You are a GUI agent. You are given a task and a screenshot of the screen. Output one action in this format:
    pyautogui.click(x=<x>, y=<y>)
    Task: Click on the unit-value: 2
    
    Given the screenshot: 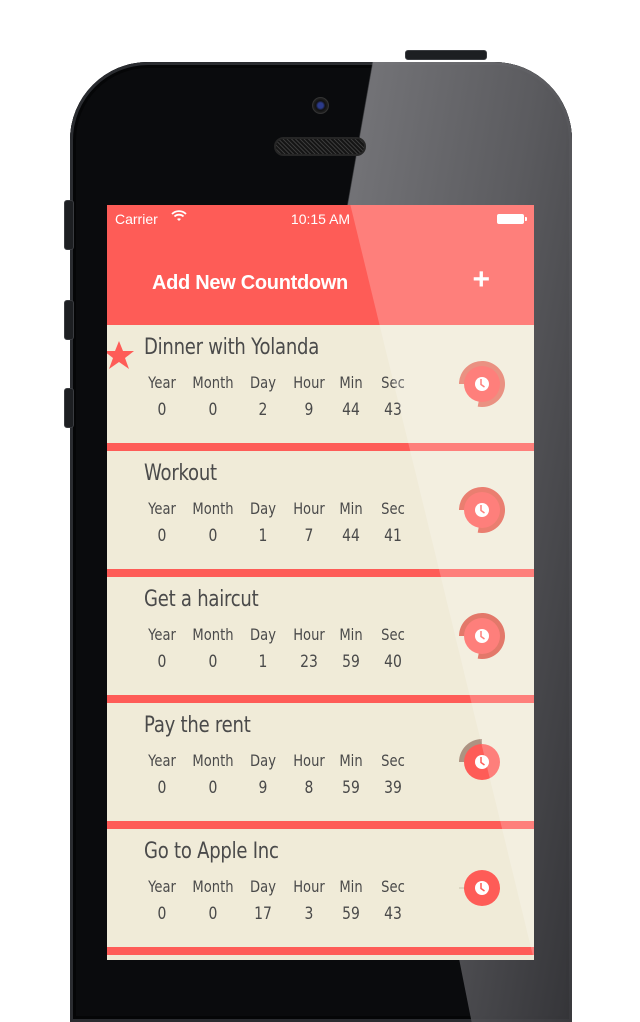 What is the action you would take?
    pyautogui.click(x=263, y=410)
    